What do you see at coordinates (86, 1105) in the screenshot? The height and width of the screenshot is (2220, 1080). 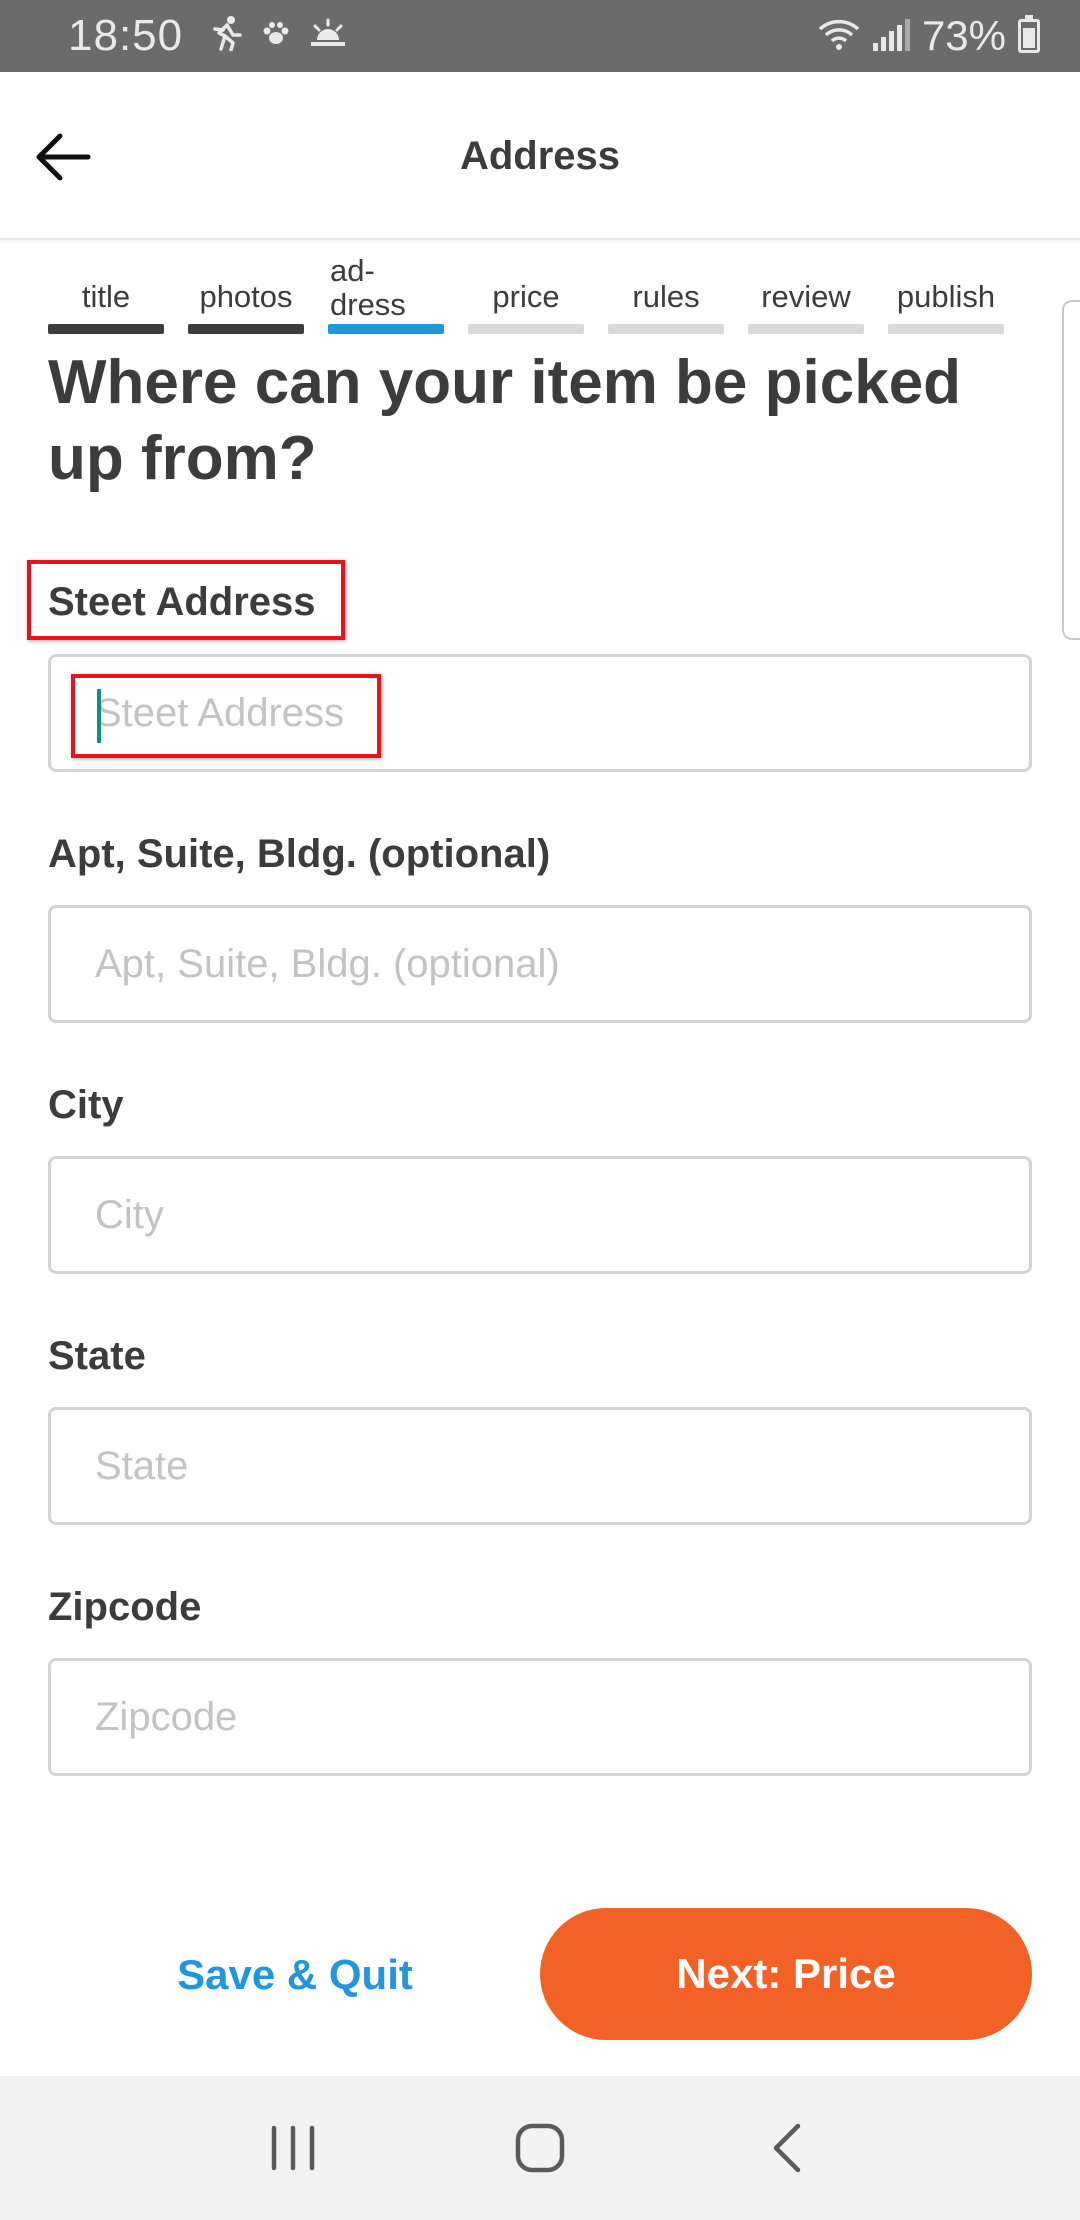 I see `city-label: City` at bounding box center [86, 1105].